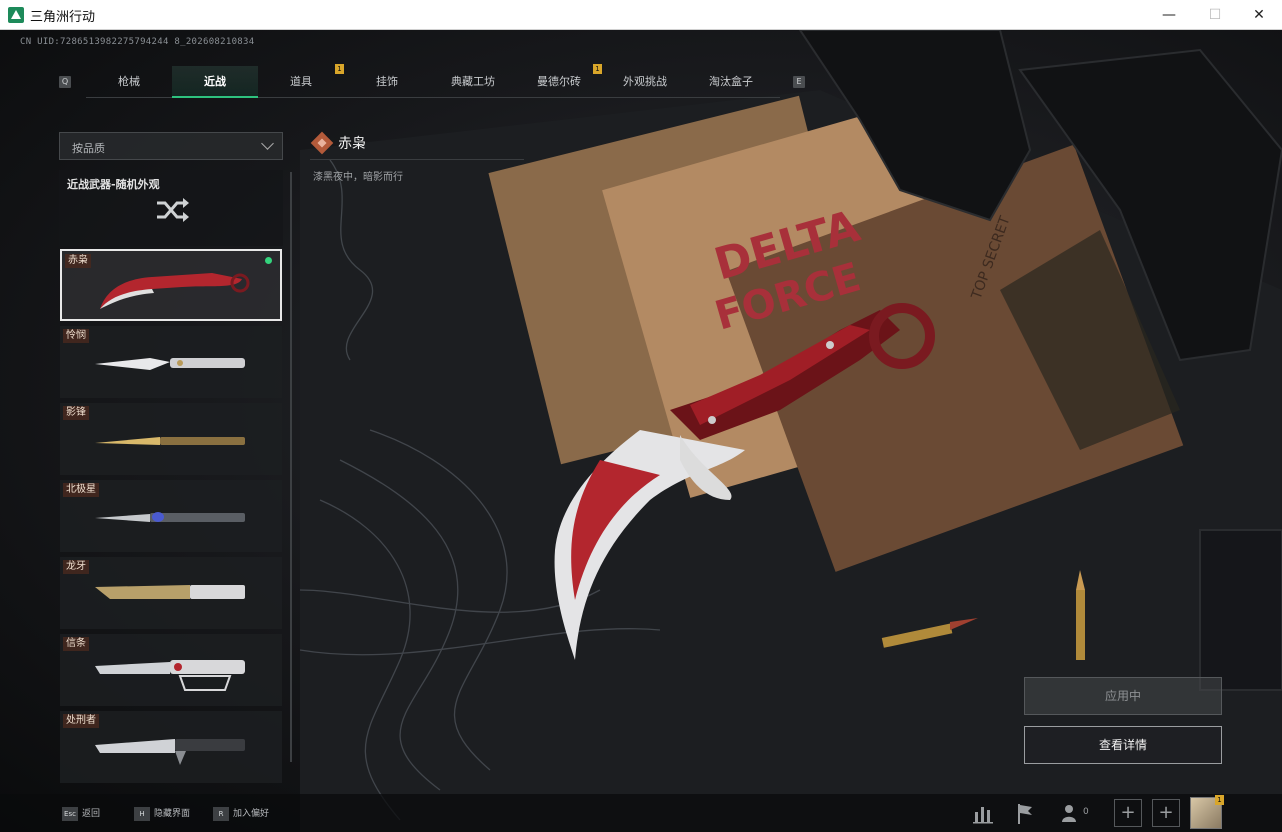 This screenshot has width=1282, height=832. Describe the element at coordinates (76, 413) in the screenshot. I see `item-name-tag: 影锋` at that location.